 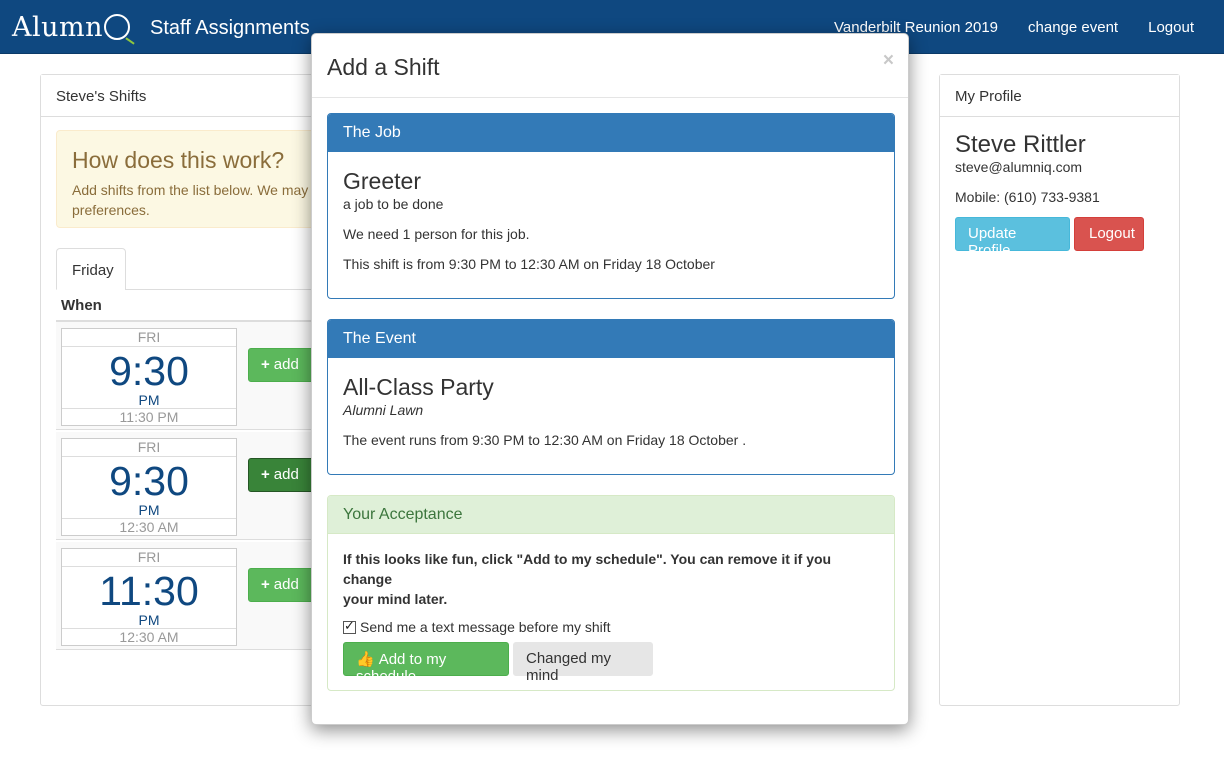 What do you see at coordinates (149, 591) in the screenshot?
I see `shift-start-time: 11:30` at bounding box center [149, 591].